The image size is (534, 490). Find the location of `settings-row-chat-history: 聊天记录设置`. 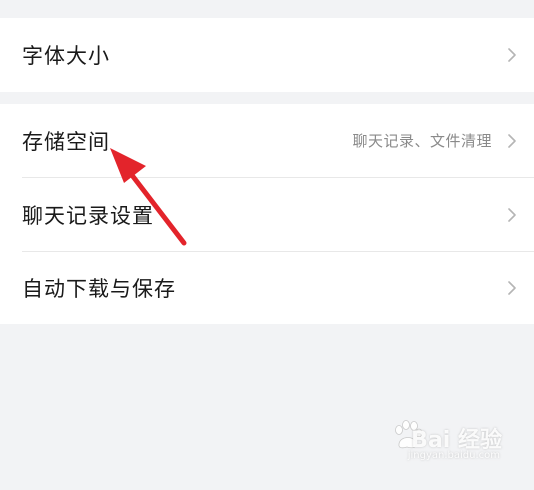

settings-row-chat-history: 聊天记录设置 is located at coordinates (267, 214).